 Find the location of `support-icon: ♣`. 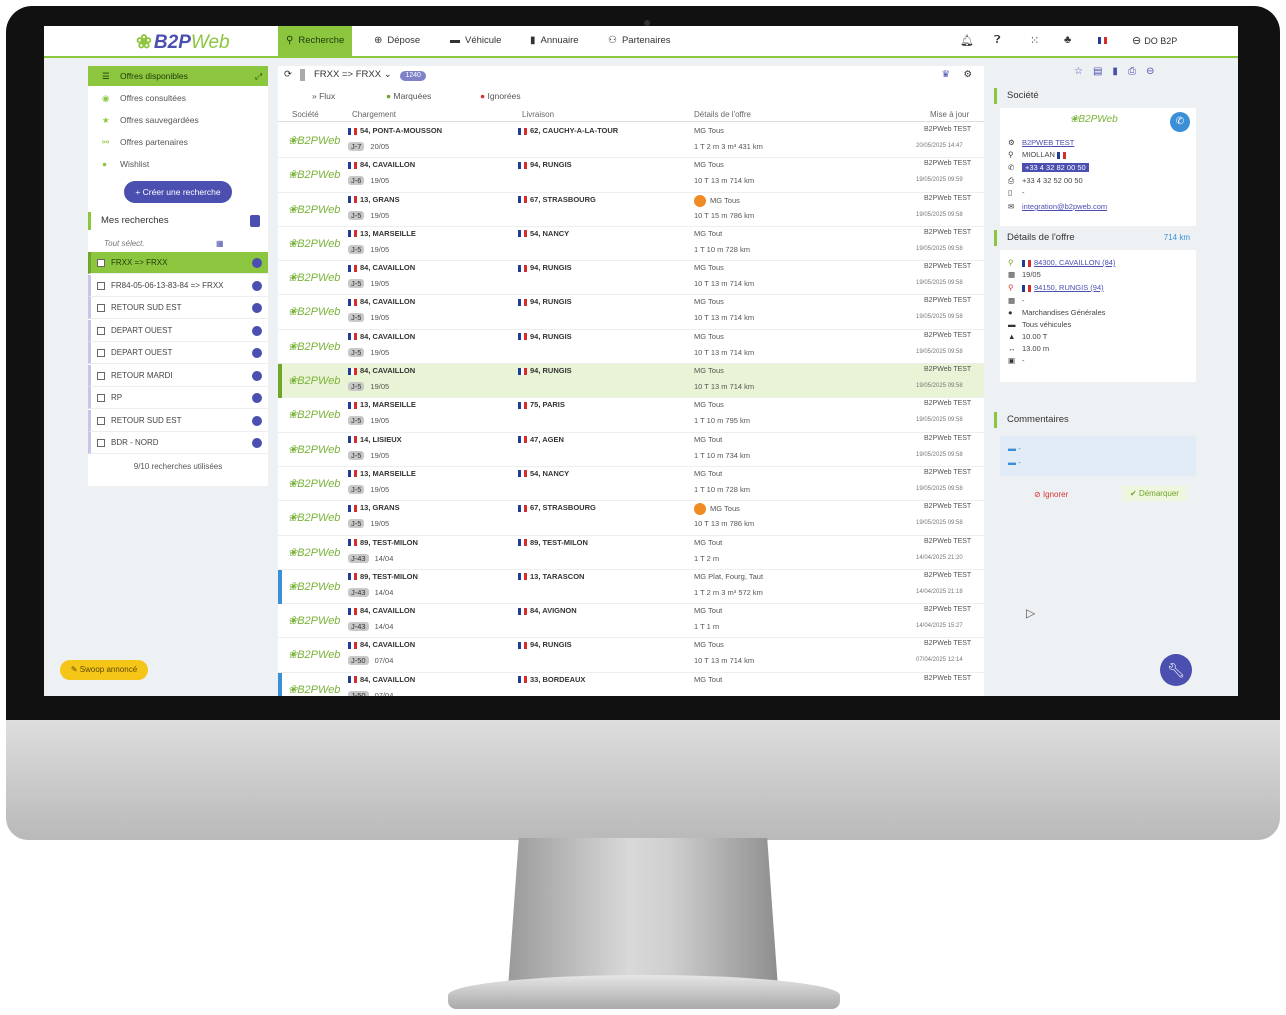

support-icon: ♣ is located at coordinates (1067, 40).